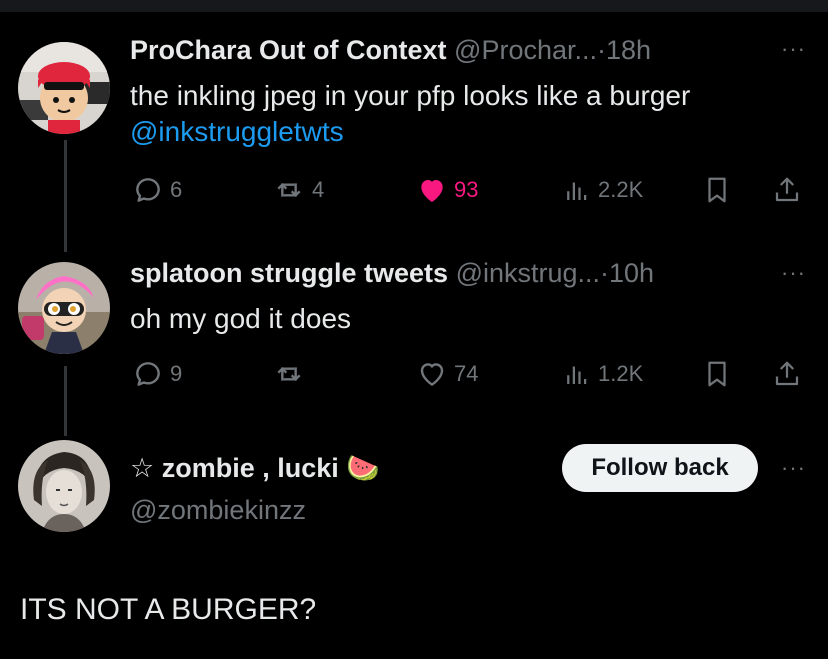 This screenshot has width=828, height=659. What do you see at coordinates (447, 374) in the screenshot?
I see `like-button: 74` at bounding box center [447, 374].